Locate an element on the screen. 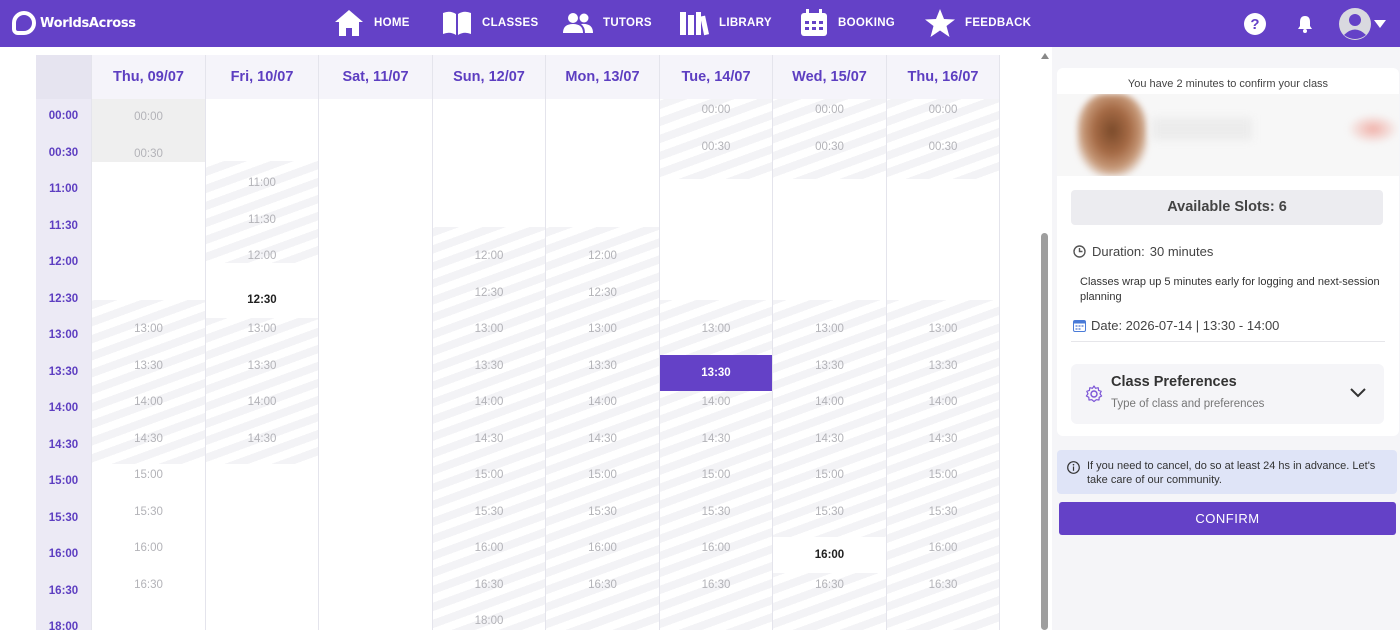 This screenshot has height=633, width=1400. date-row: Date: 2026-07-14 | 13:30 - 14:00 is located at coordinates (1176, 325).